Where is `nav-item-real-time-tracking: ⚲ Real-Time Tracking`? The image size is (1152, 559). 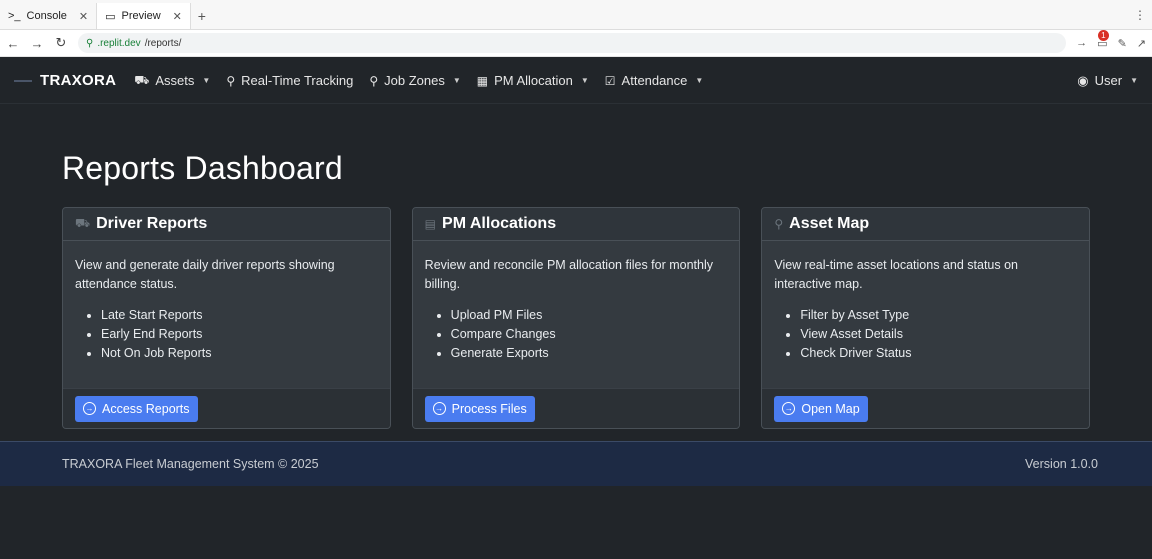 nav-item-real-time-tracking: ⚲ Real-Time Tracking is located at coordinates (289, 80).